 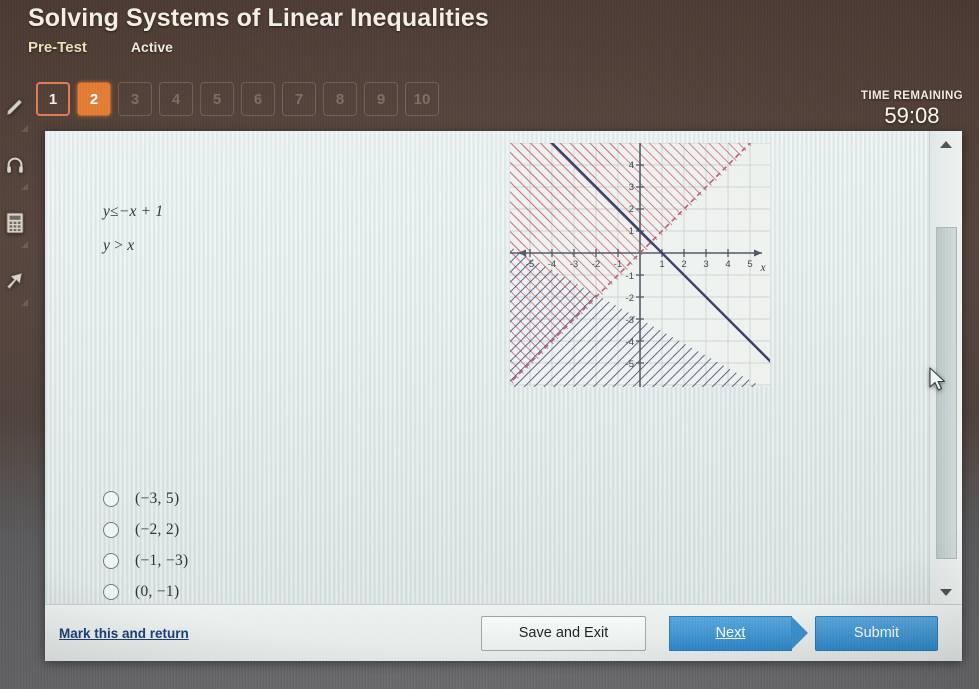 I want to click on scroll-down-arrow-icon, so click(x=946, y=592).